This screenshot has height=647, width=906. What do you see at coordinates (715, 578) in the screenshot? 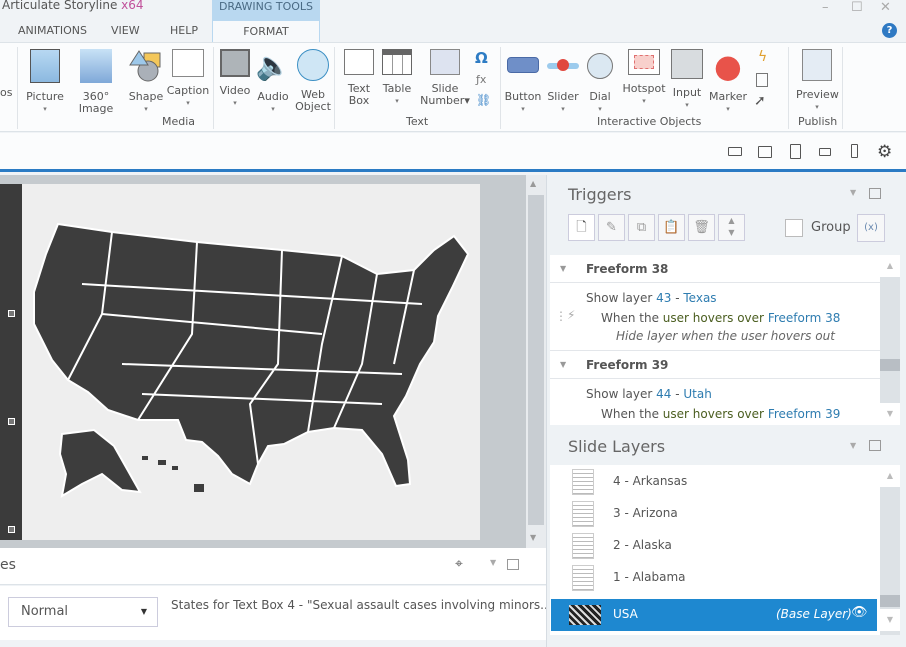
I see `layer-item: 1 - Alabama` at bounding box center [715, 578].